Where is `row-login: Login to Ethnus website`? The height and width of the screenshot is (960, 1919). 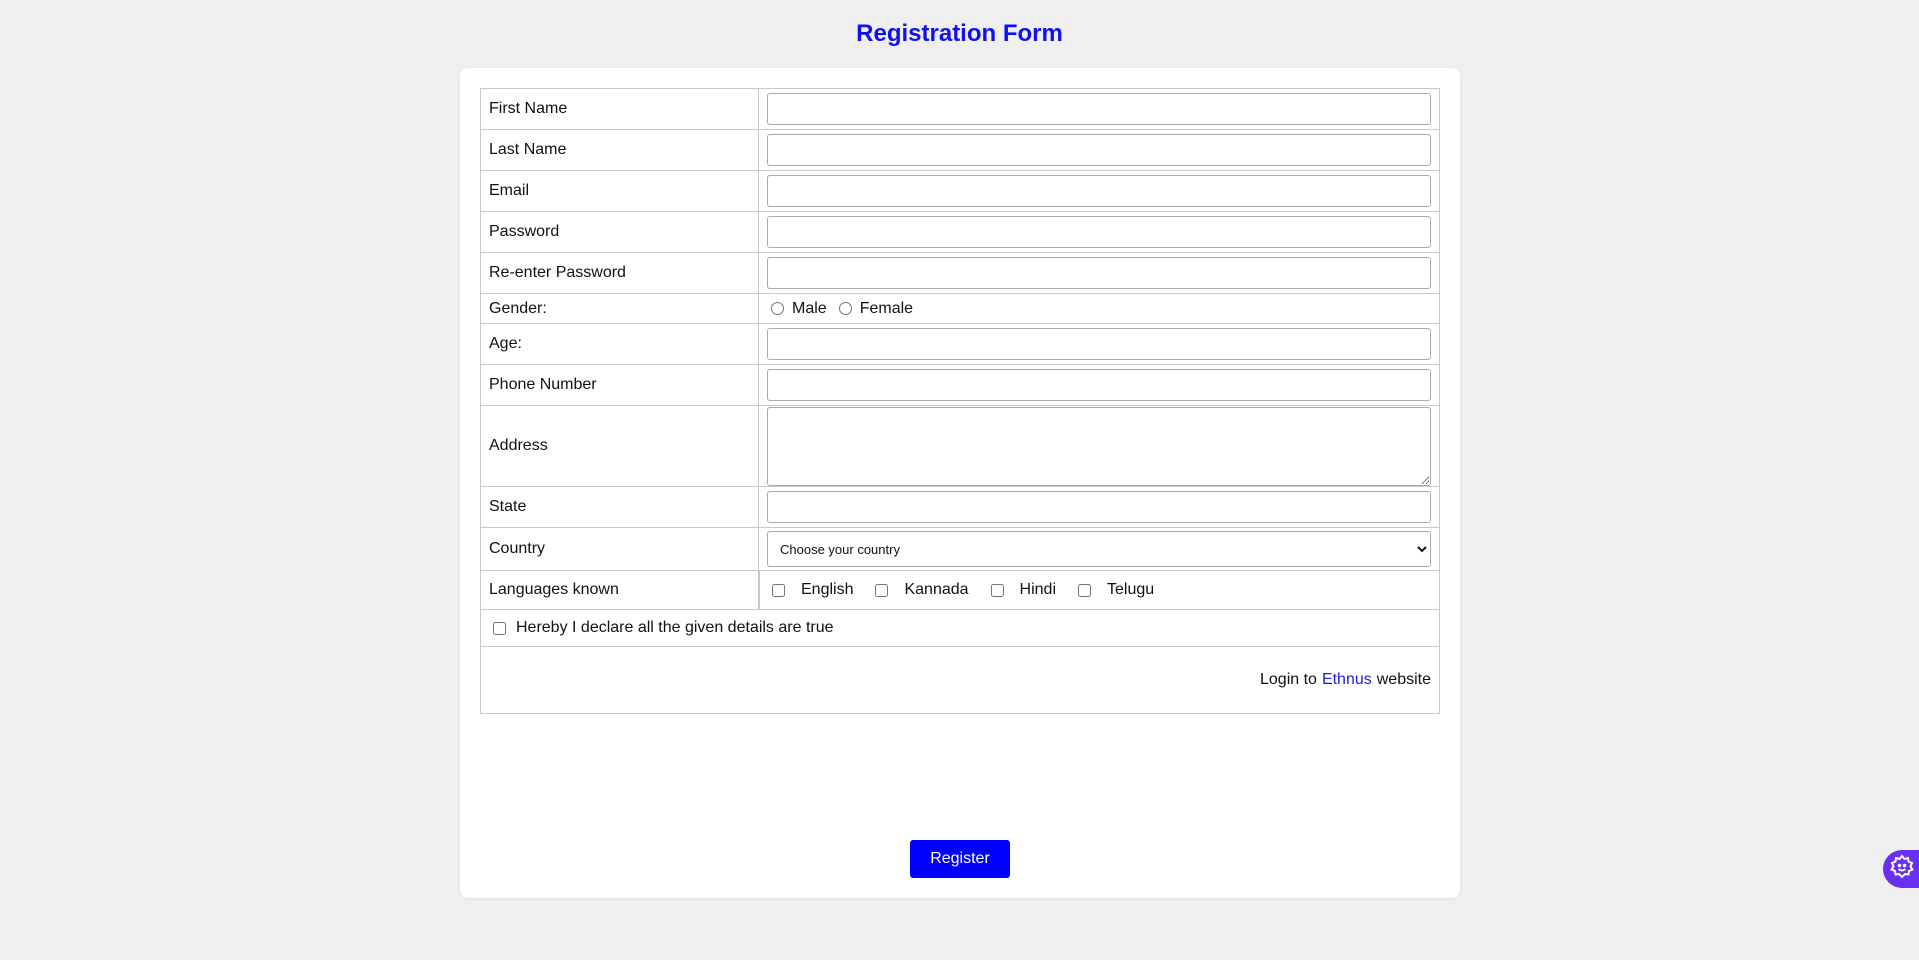
row-login: Login to Ethnus website is located at coordinates (960, 680).